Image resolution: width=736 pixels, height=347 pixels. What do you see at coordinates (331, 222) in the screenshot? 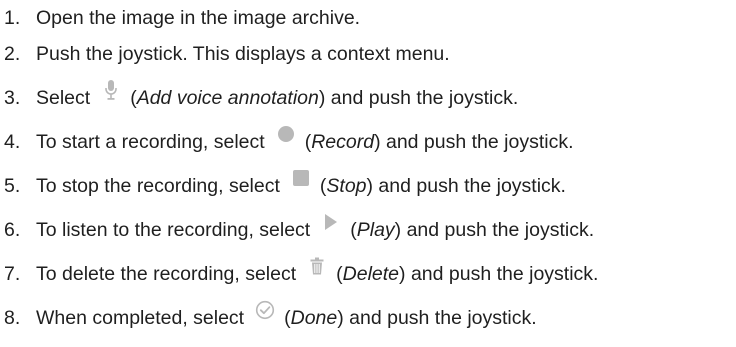
I see `play-icon` at bounding box center [331, 222].